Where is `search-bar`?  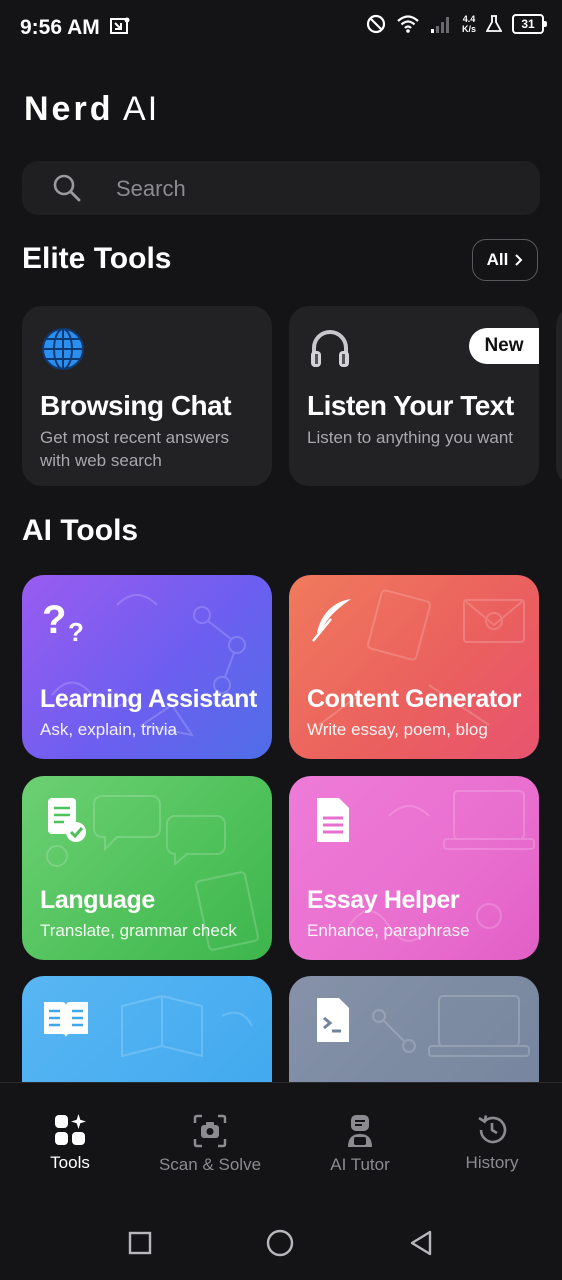 search-bar is located at coordinates (281, 188).